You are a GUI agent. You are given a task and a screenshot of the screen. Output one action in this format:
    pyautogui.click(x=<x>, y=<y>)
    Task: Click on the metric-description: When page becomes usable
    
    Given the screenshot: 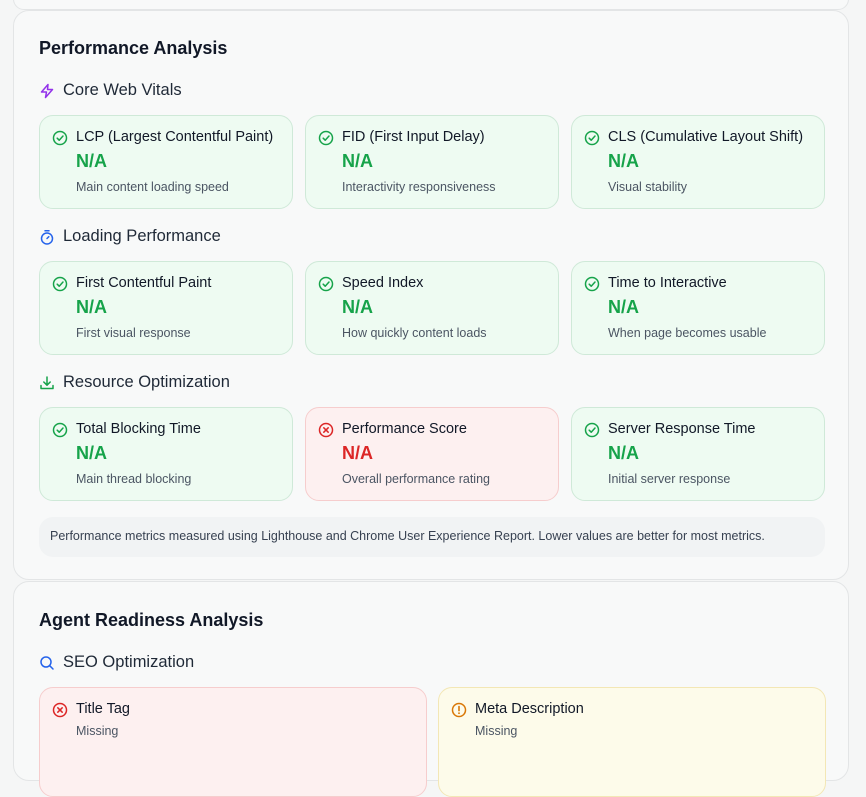 What is the action you would take?
    pyautogui.click(x=687, y=333)
    